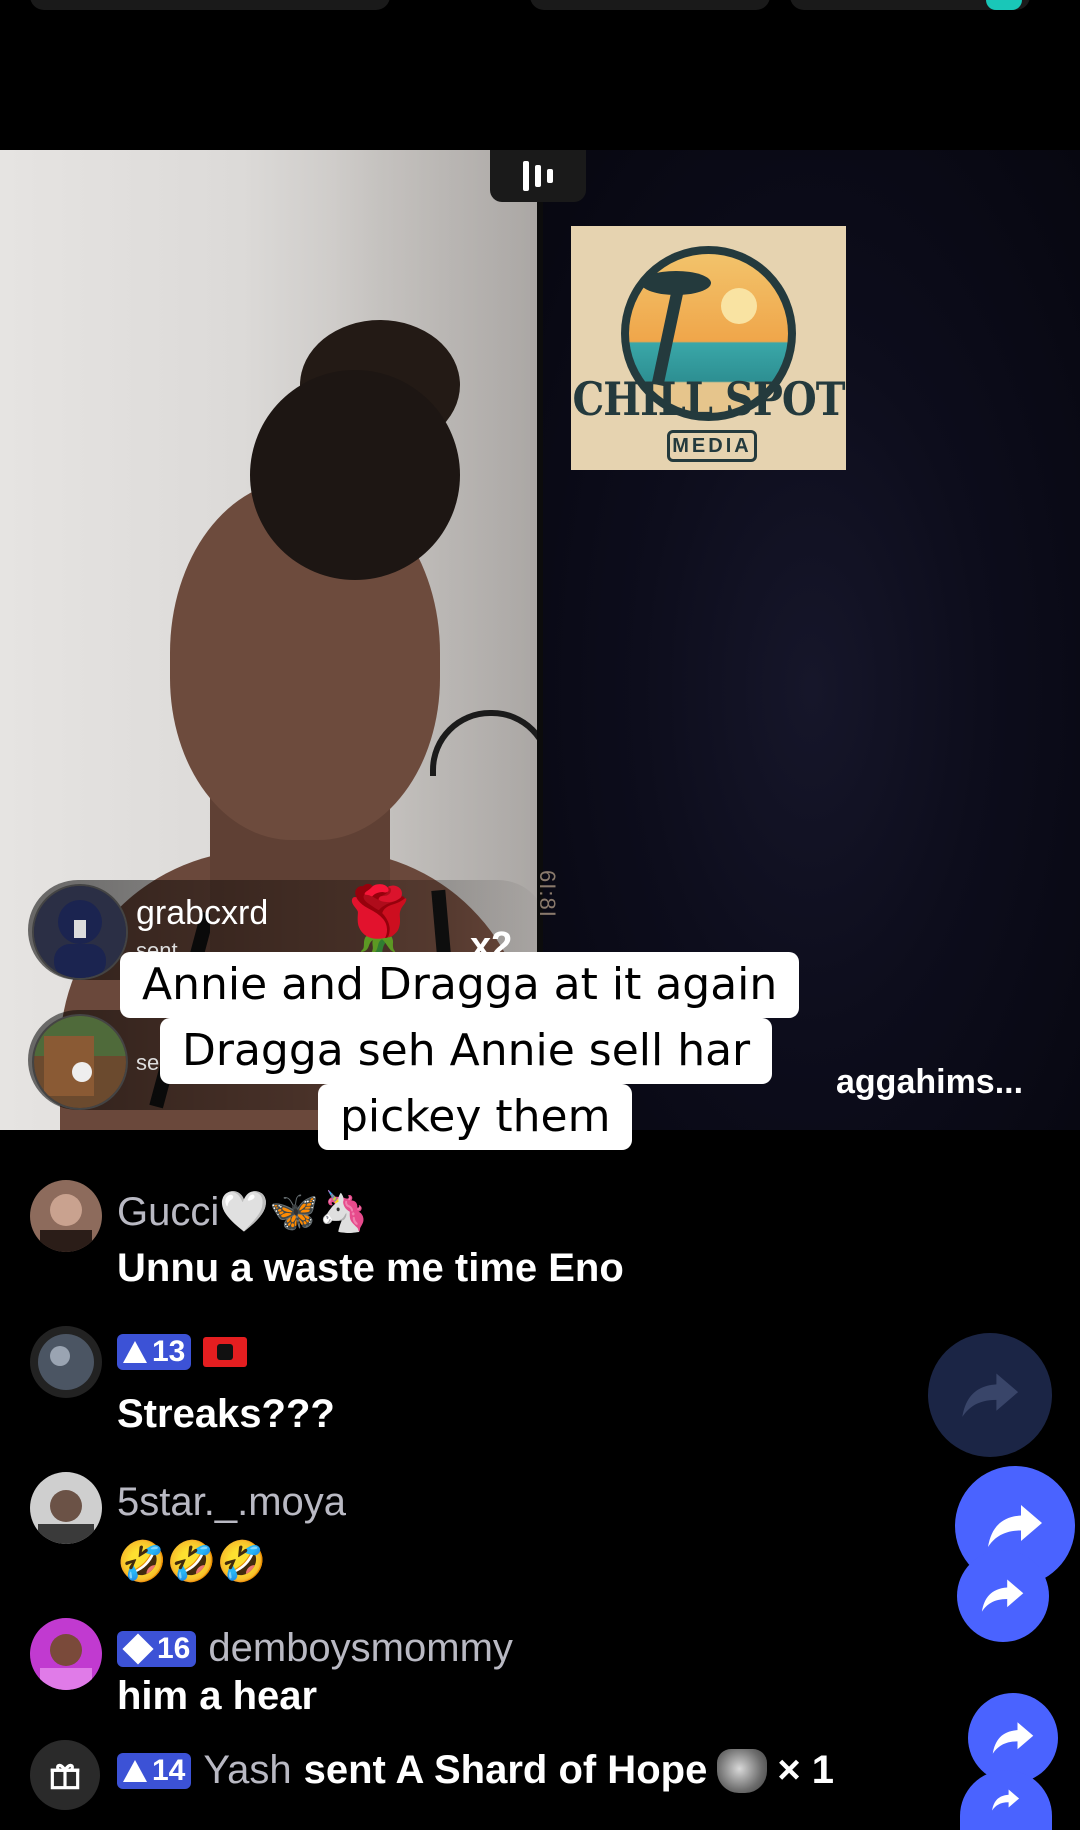 The width and height of the screenshot is (1080, 1830). I want to click on chat-username: Yash, so click(247, 1770).